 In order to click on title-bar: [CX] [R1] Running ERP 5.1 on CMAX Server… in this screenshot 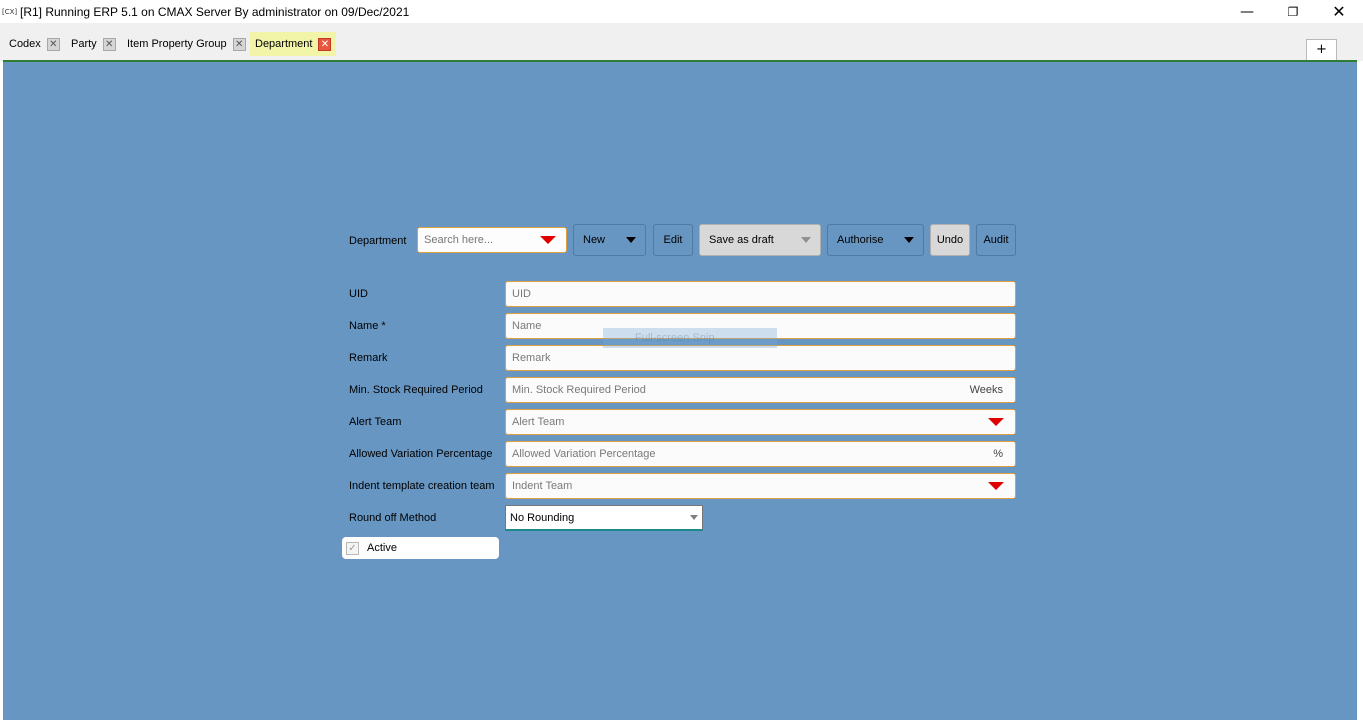, I will do `click(681, 11)`.